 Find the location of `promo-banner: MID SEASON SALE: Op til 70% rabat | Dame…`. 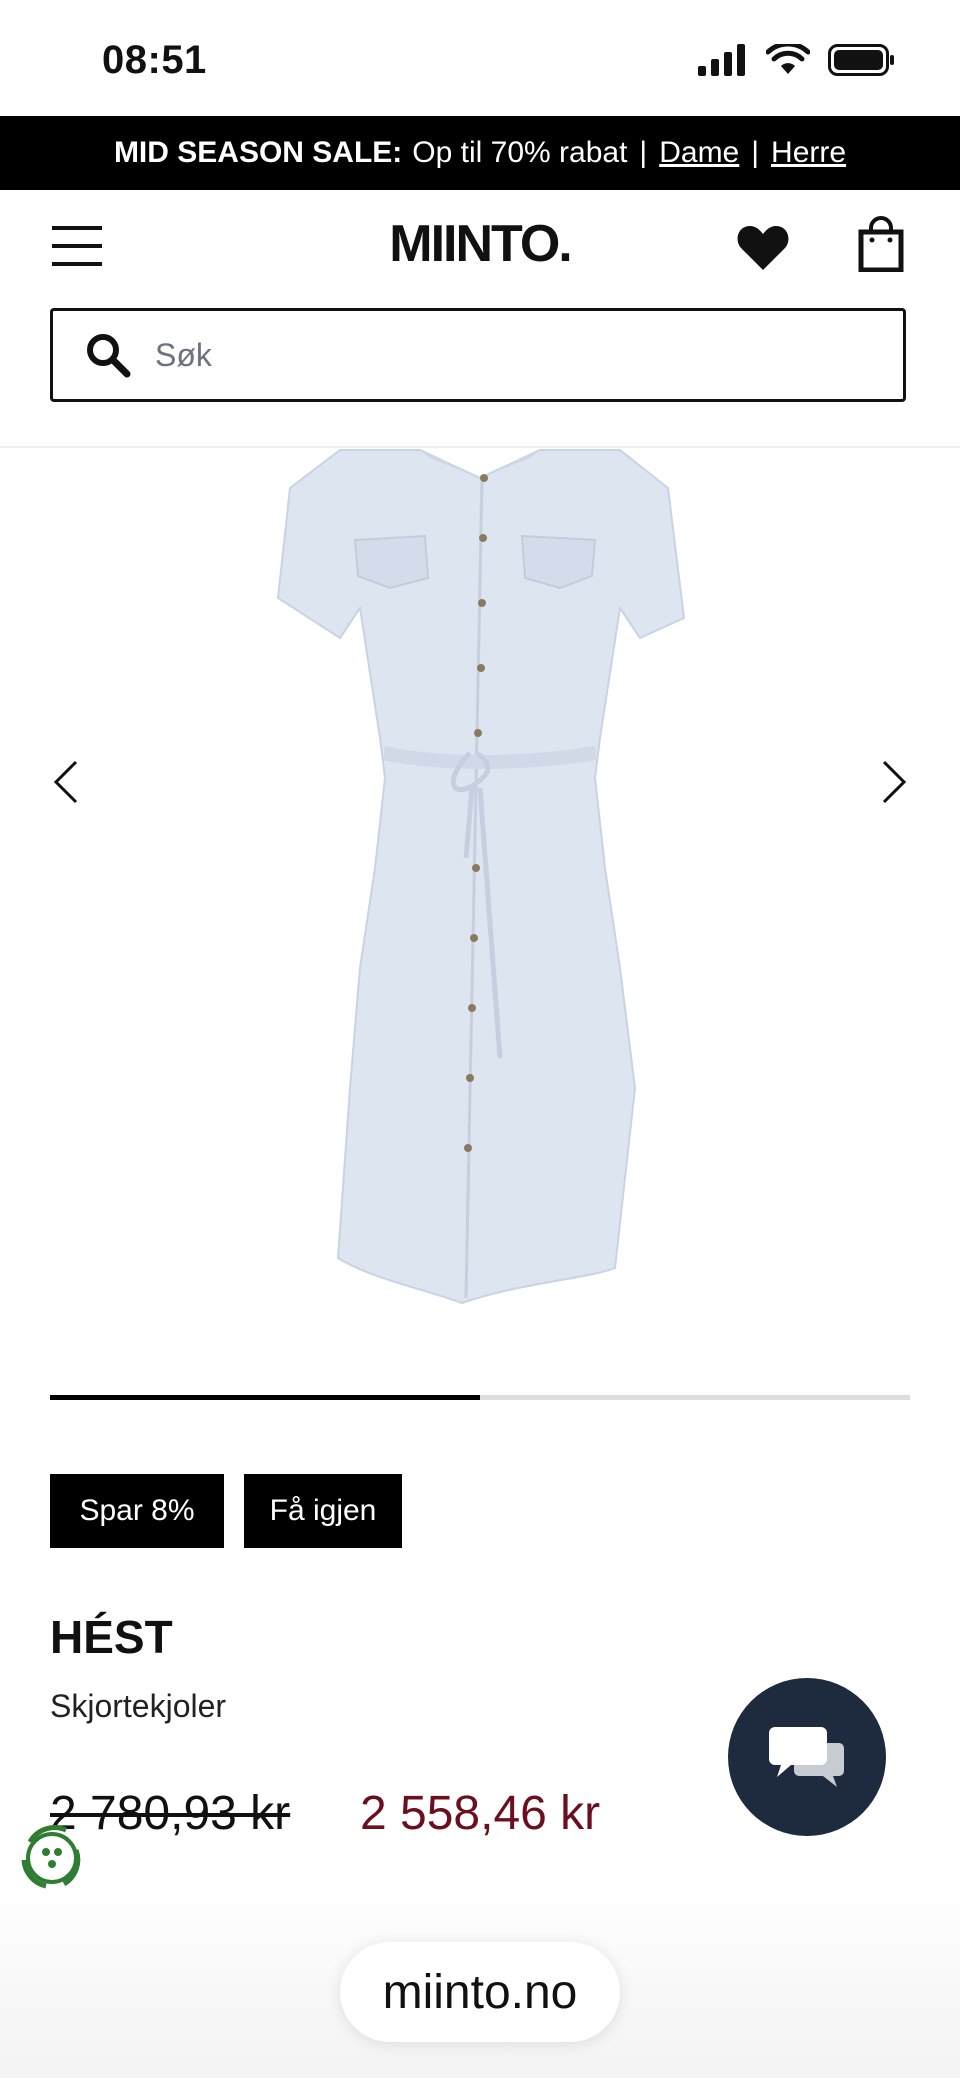

promo-banner: MID SEASON SALE: Op til 70% rabat | Dame… is located at coordinates (480, 153).